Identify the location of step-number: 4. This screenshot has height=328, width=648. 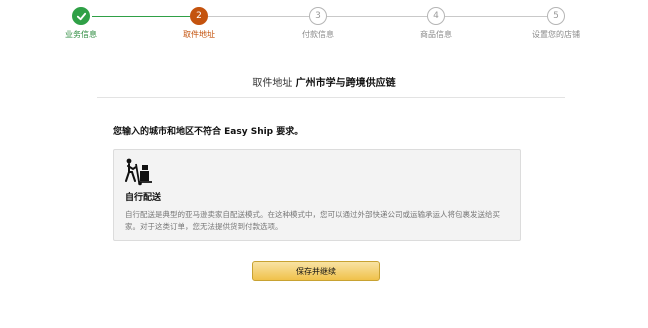
(436, 16).